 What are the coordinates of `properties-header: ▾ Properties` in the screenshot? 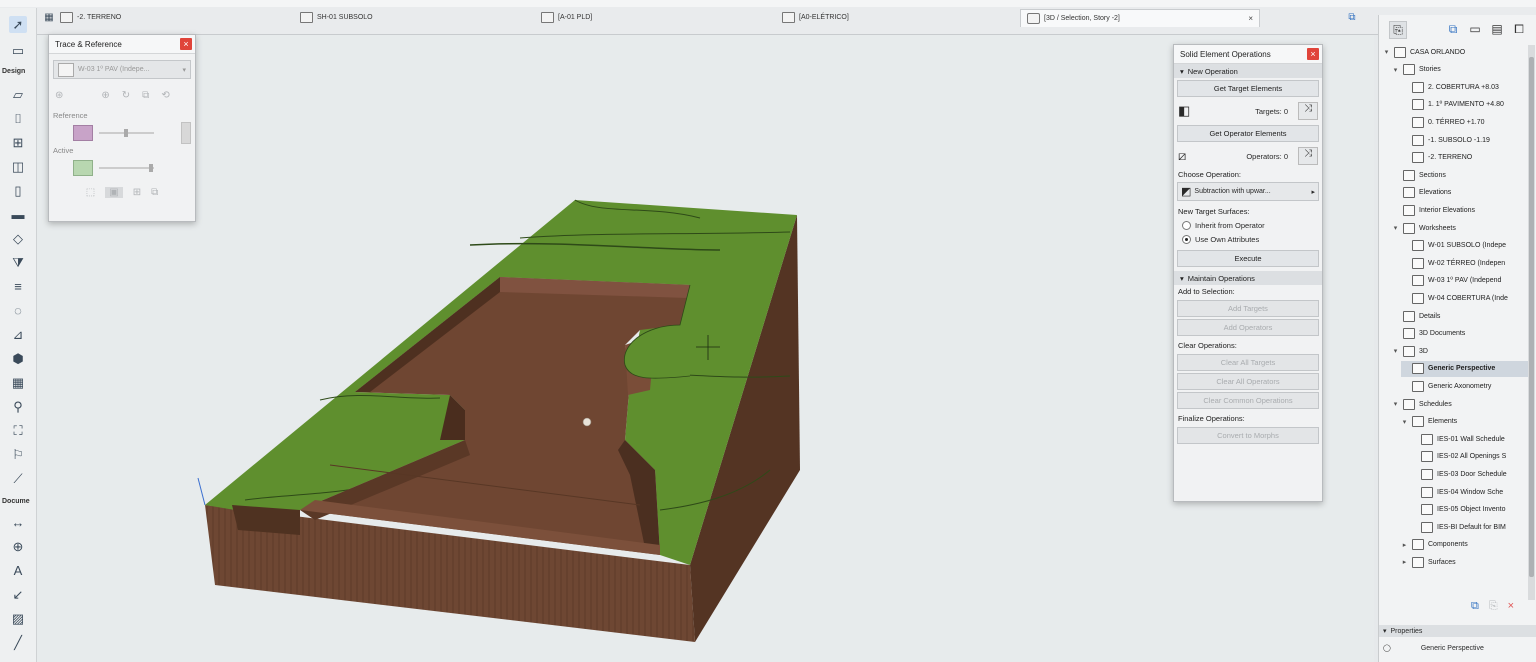 It's located at (1457, 631).